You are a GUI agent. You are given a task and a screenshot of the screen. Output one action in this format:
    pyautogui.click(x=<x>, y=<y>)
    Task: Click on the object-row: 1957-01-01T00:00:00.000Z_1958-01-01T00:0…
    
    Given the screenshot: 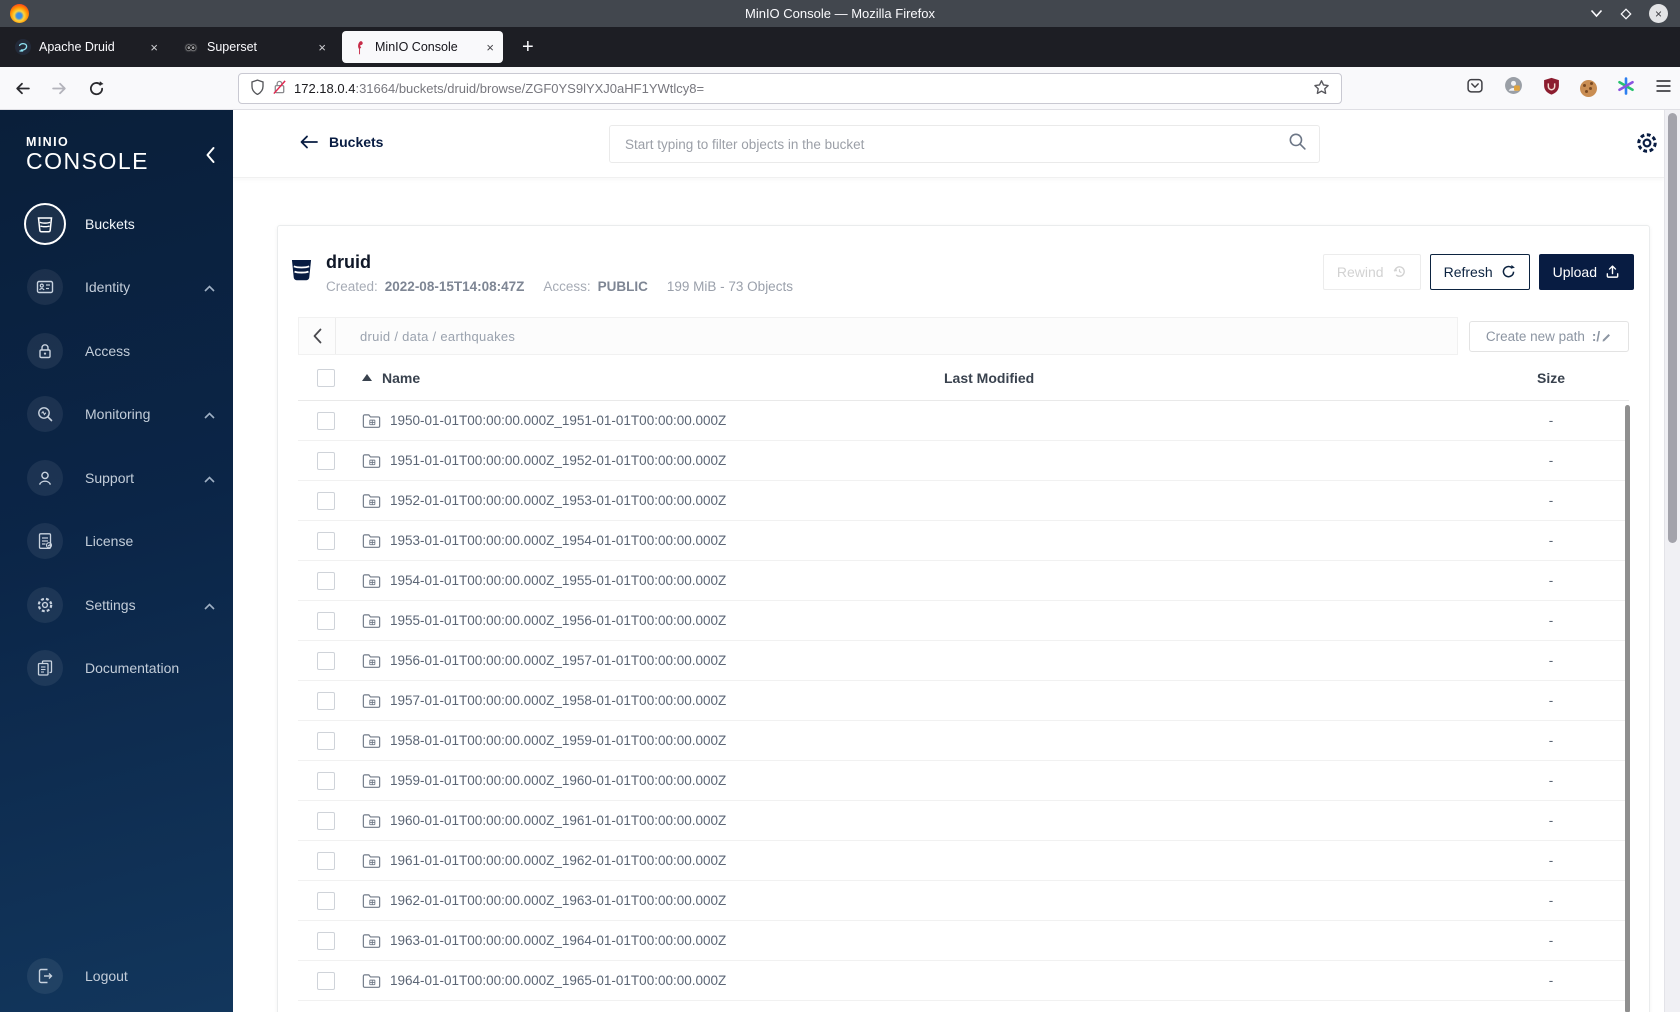 What is the action you would take?
    pyautogui.click(x=963, y=701)
    